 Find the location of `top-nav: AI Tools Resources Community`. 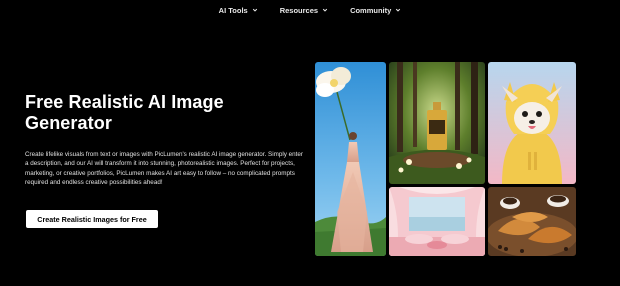

top-nav: AI Tools Resources Community is located at coordinates (310, 10).